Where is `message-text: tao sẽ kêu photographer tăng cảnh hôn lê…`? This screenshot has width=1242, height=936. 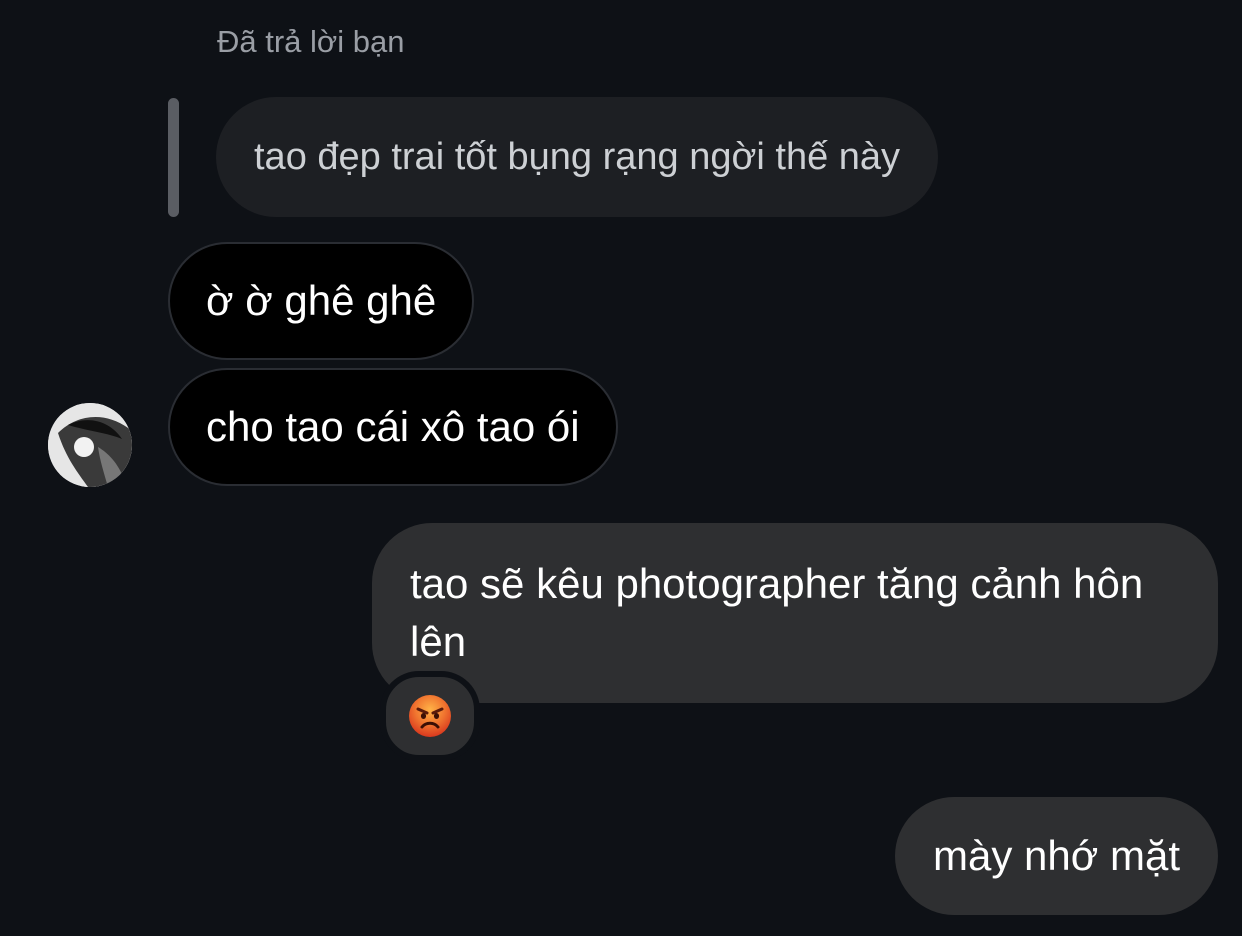 message-text: tao sẽ kêu photographer tăng cảnh hôn lê… is located at coordinates (777, 612).